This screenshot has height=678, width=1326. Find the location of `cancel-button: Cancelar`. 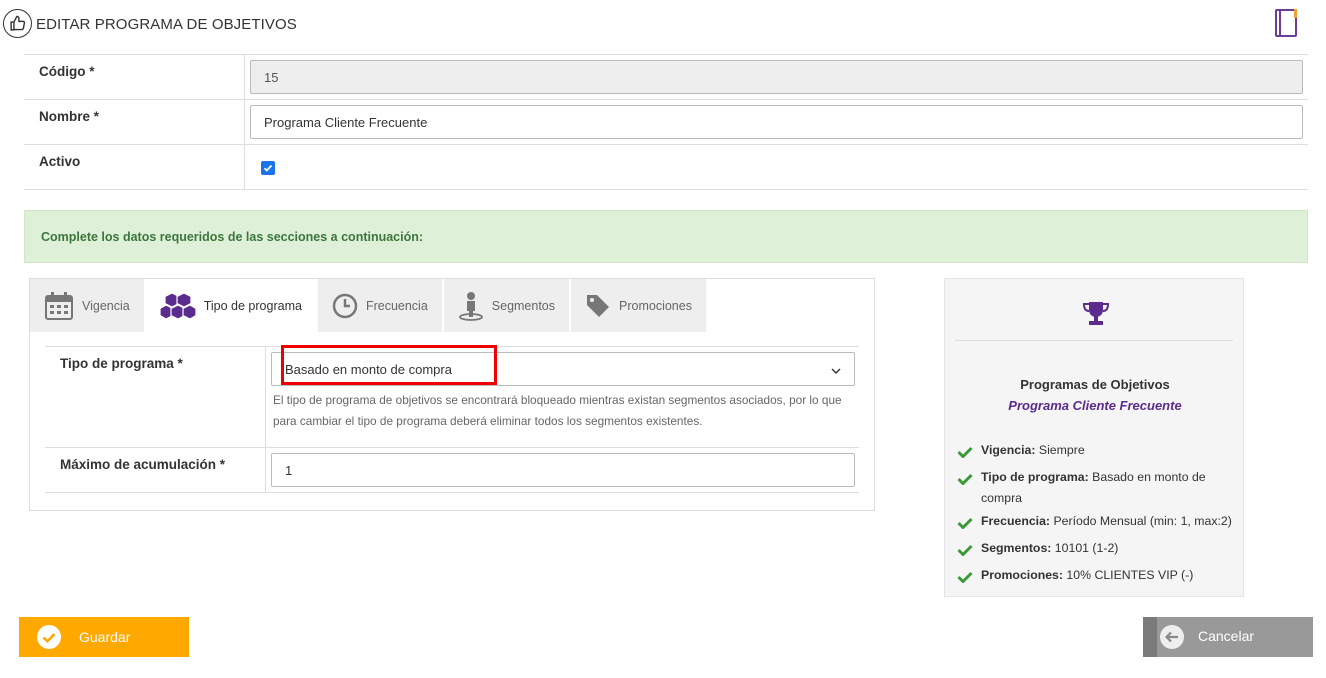

cancel-button: Cancelar is located at coordinates (1228, 637).